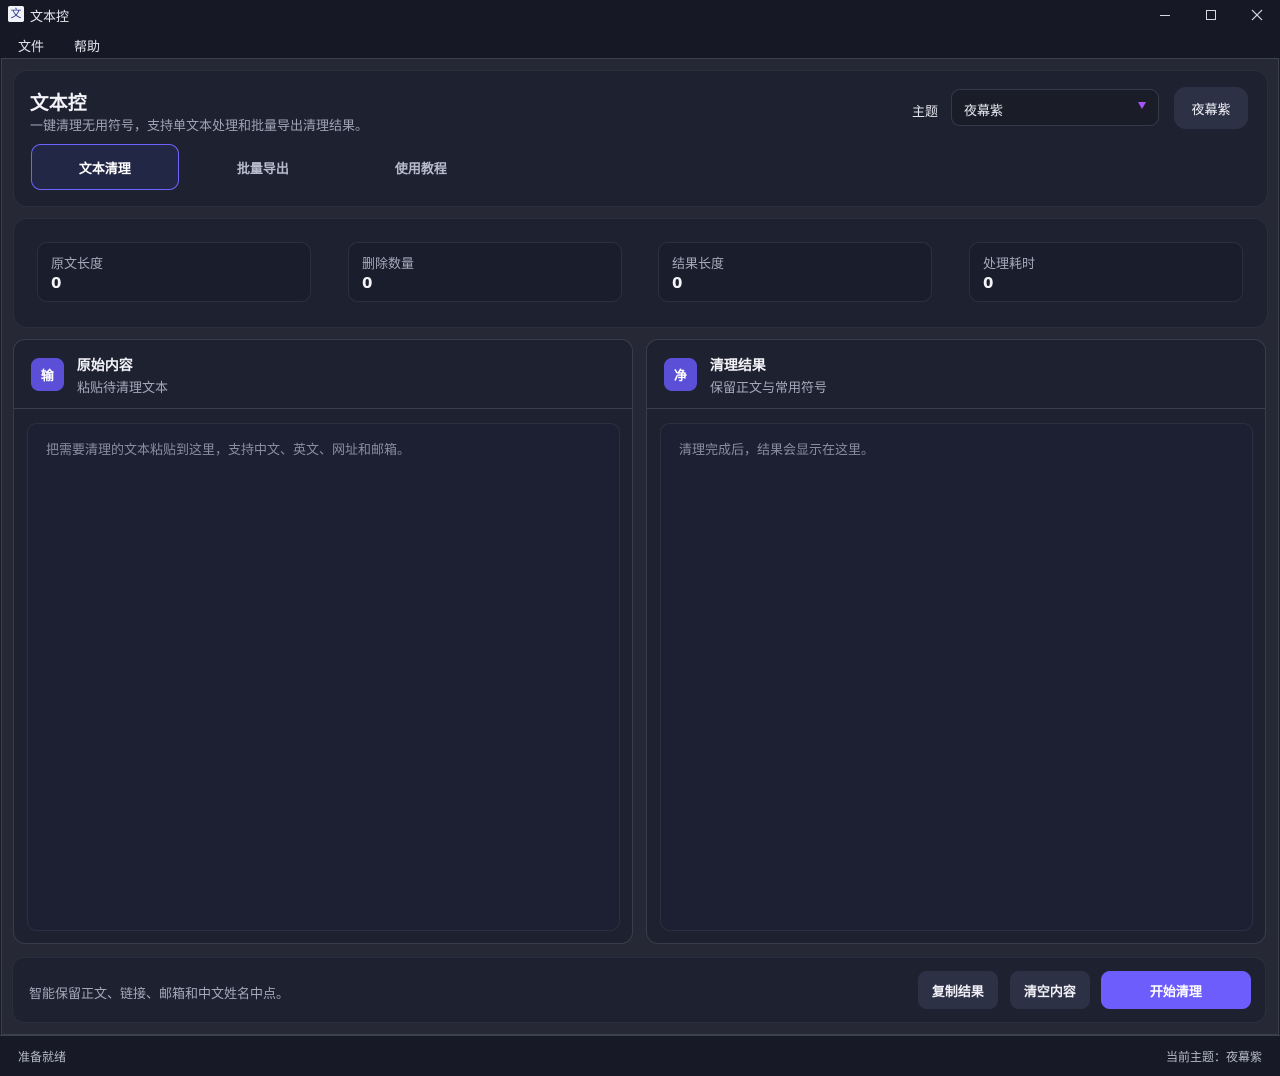 The height and width of the screenshot is (1076, 1280). What do you see at coordinates (1257, 15) in the screenshot?
I see `close-icon` at bounding box center [1257, 15].